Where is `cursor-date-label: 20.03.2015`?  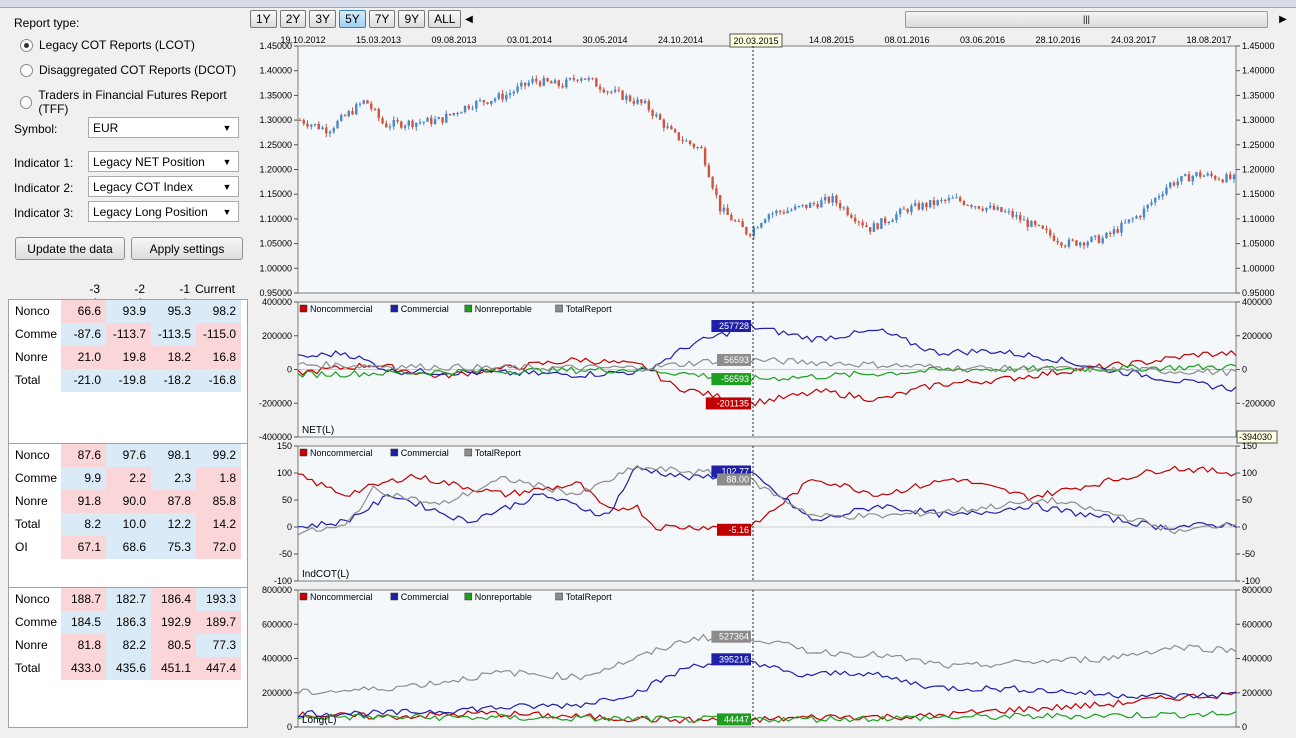 cursor-date-label: 20.03.2015 is located at coordinates (755, 41).